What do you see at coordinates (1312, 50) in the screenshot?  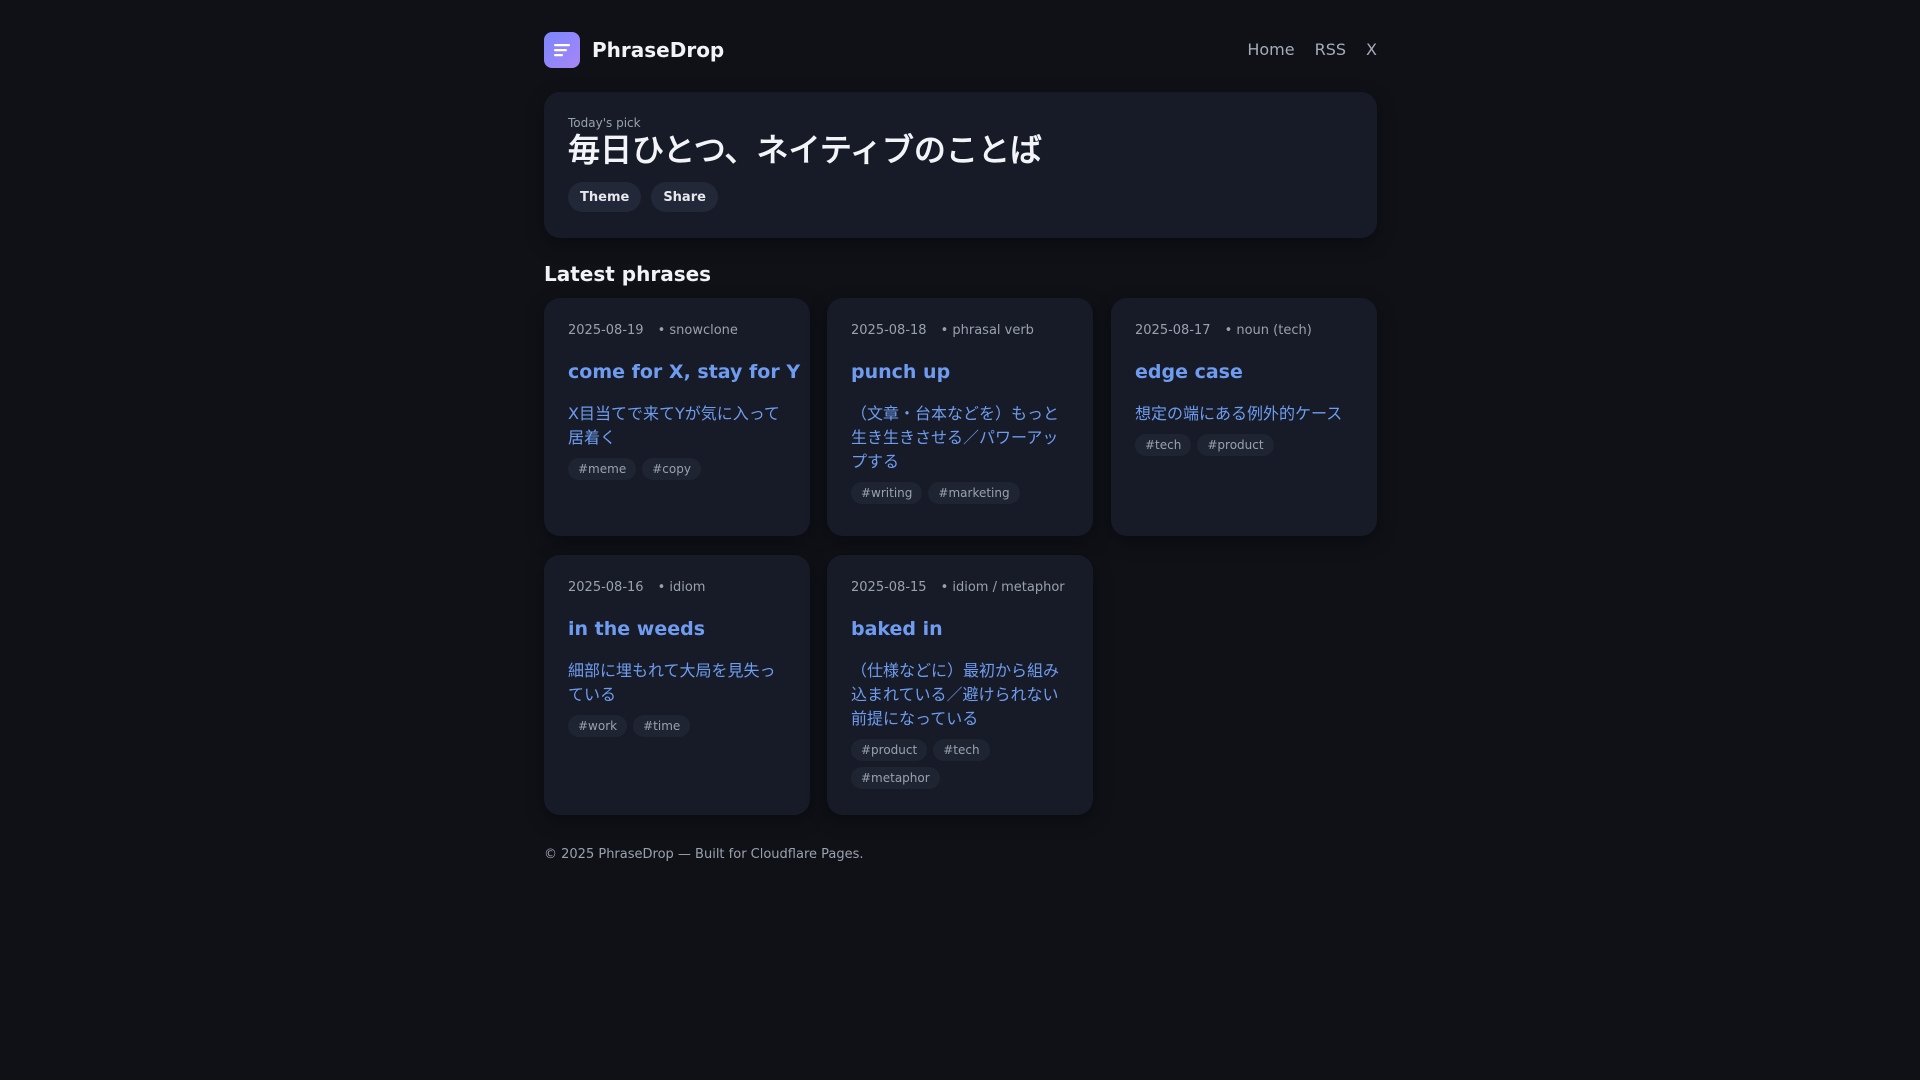 I see `top-nav: Home RSS X` at bounding box center [1312, 50].